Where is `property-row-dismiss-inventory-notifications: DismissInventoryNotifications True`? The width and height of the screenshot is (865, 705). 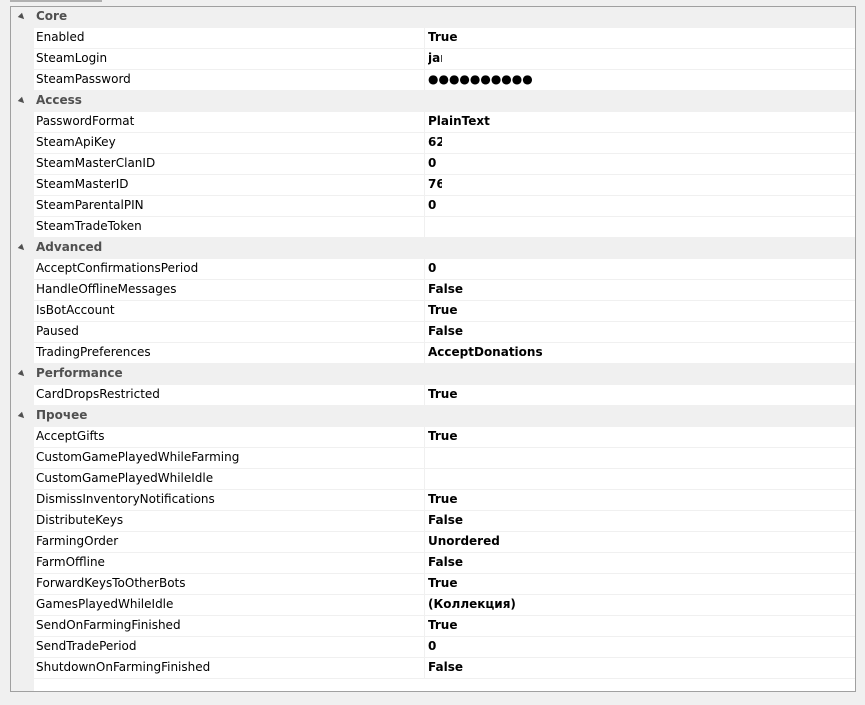
property-row-dismiss-inventory-notifications: DismissInventoryNotifications True is located at coordinates (433, 500).